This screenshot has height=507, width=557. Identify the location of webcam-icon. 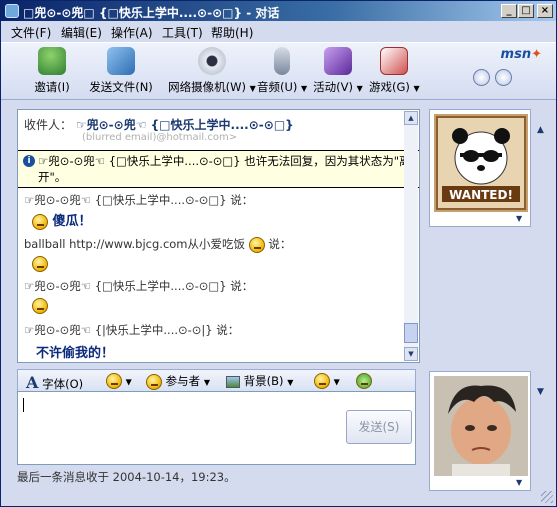
(212, 61).